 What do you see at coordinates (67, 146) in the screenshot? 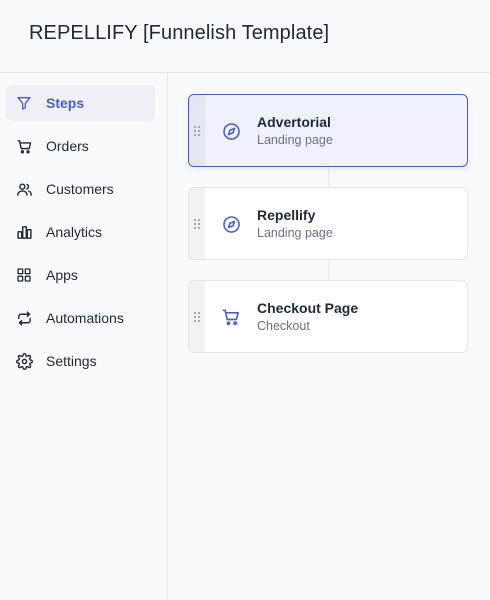
I see `sidebar-item-label: Orders` at bounding box center [67, 146].